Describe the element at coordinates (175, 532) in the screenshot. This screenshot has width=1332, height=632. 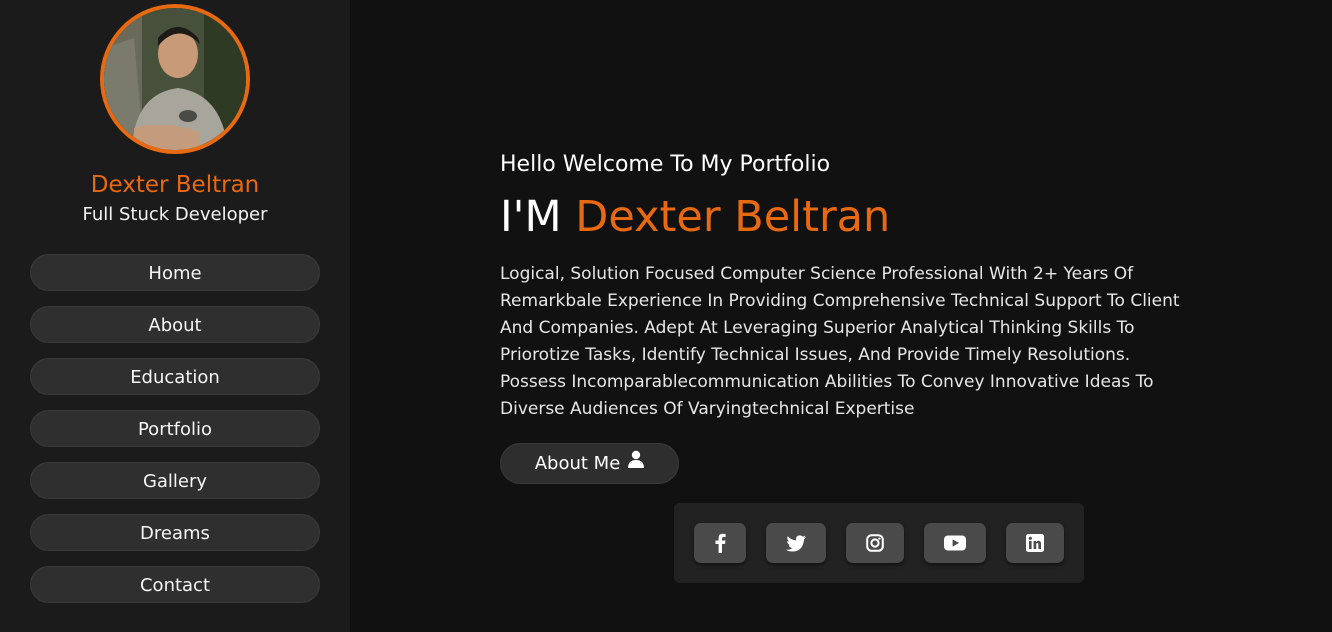
I see `nav-dreams-button: Dreams` at that location.